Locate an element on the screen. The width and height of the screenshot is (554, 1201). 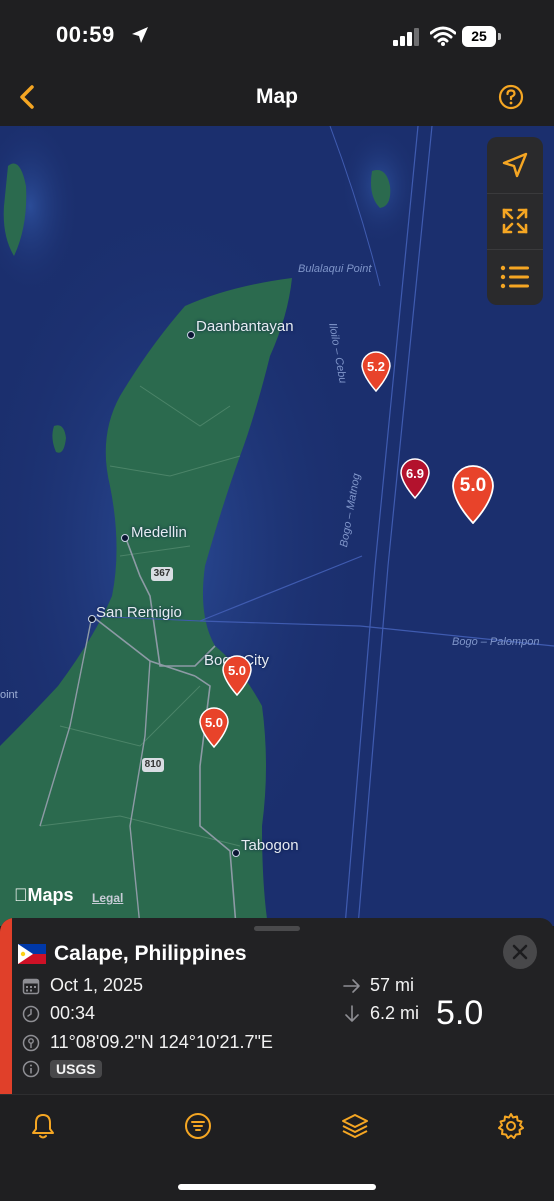
source-row: USGS is located at coordinates (62, 1069).